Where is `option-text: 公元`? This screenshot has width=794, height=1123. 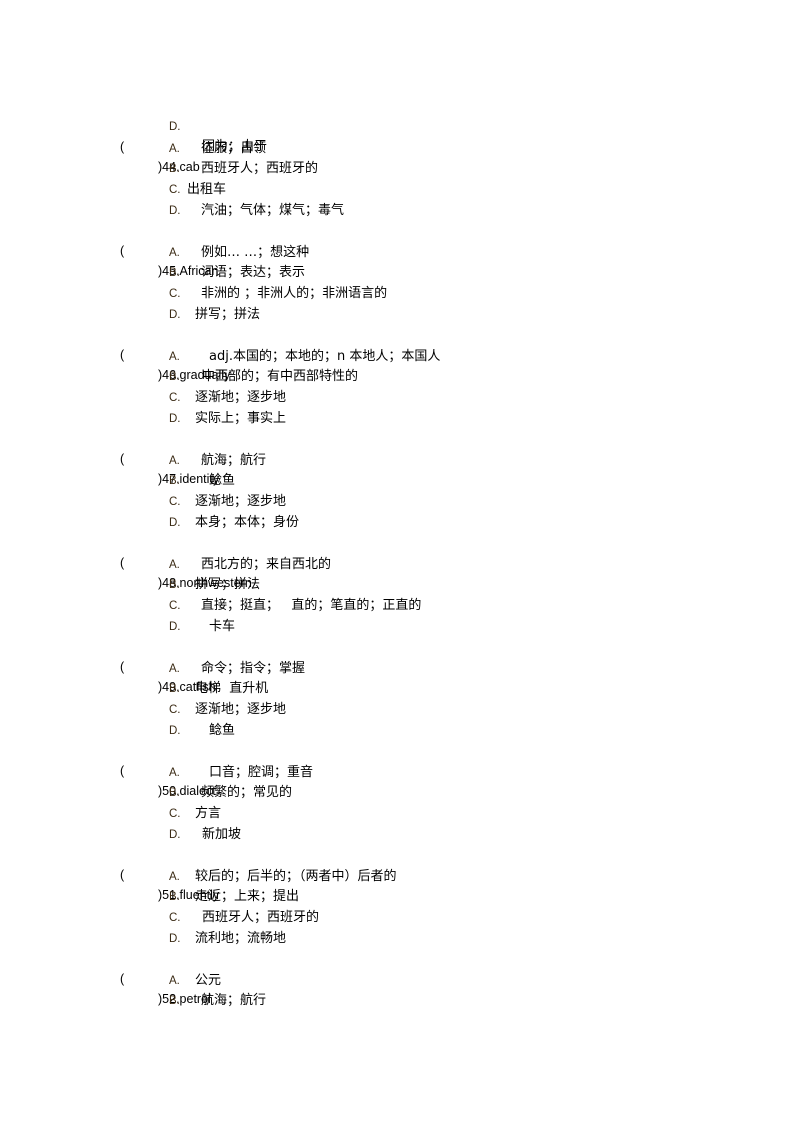
option-text: 公元 is located at coordinates (208, 980).